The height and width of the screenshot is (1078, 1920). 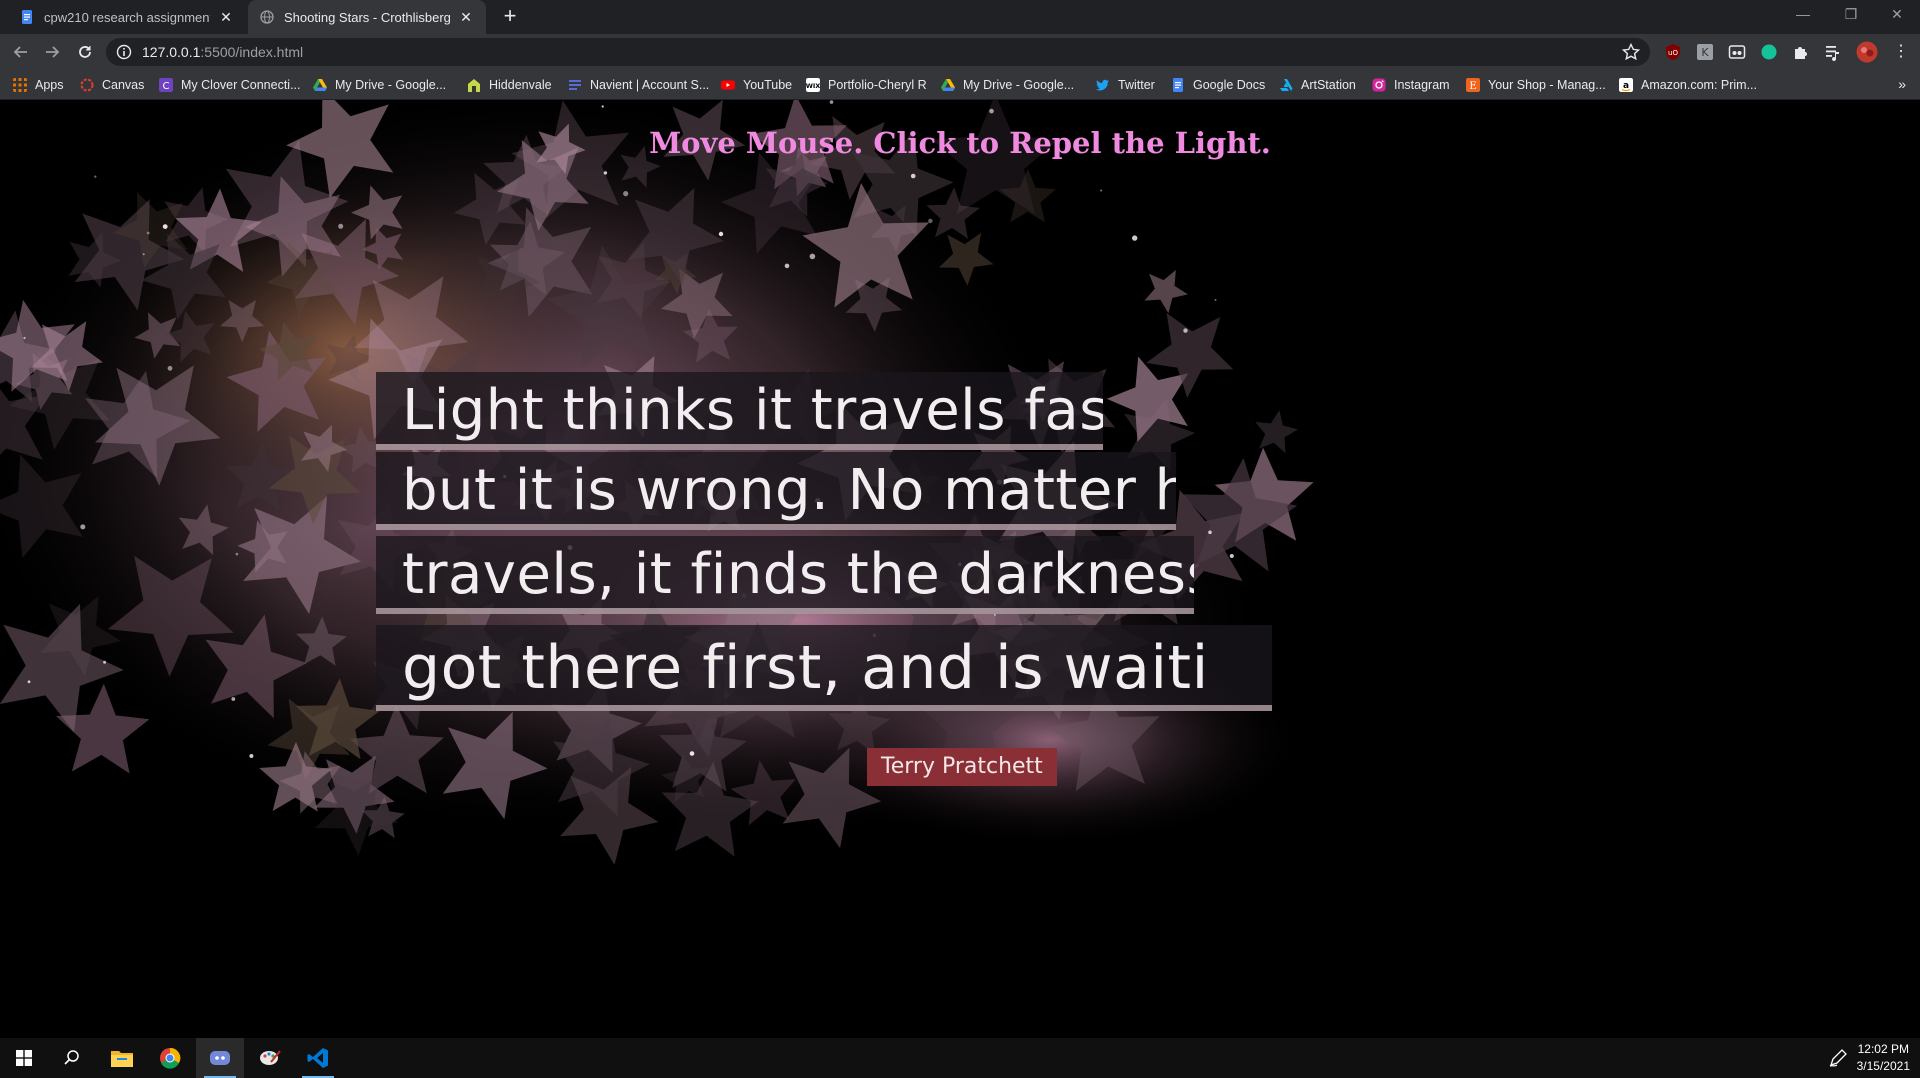 What do you see at coordinates (1883, 1049) in the screenshot?
I see `clock-time: 12:02 PM` at bounding box center [1883, 1049].